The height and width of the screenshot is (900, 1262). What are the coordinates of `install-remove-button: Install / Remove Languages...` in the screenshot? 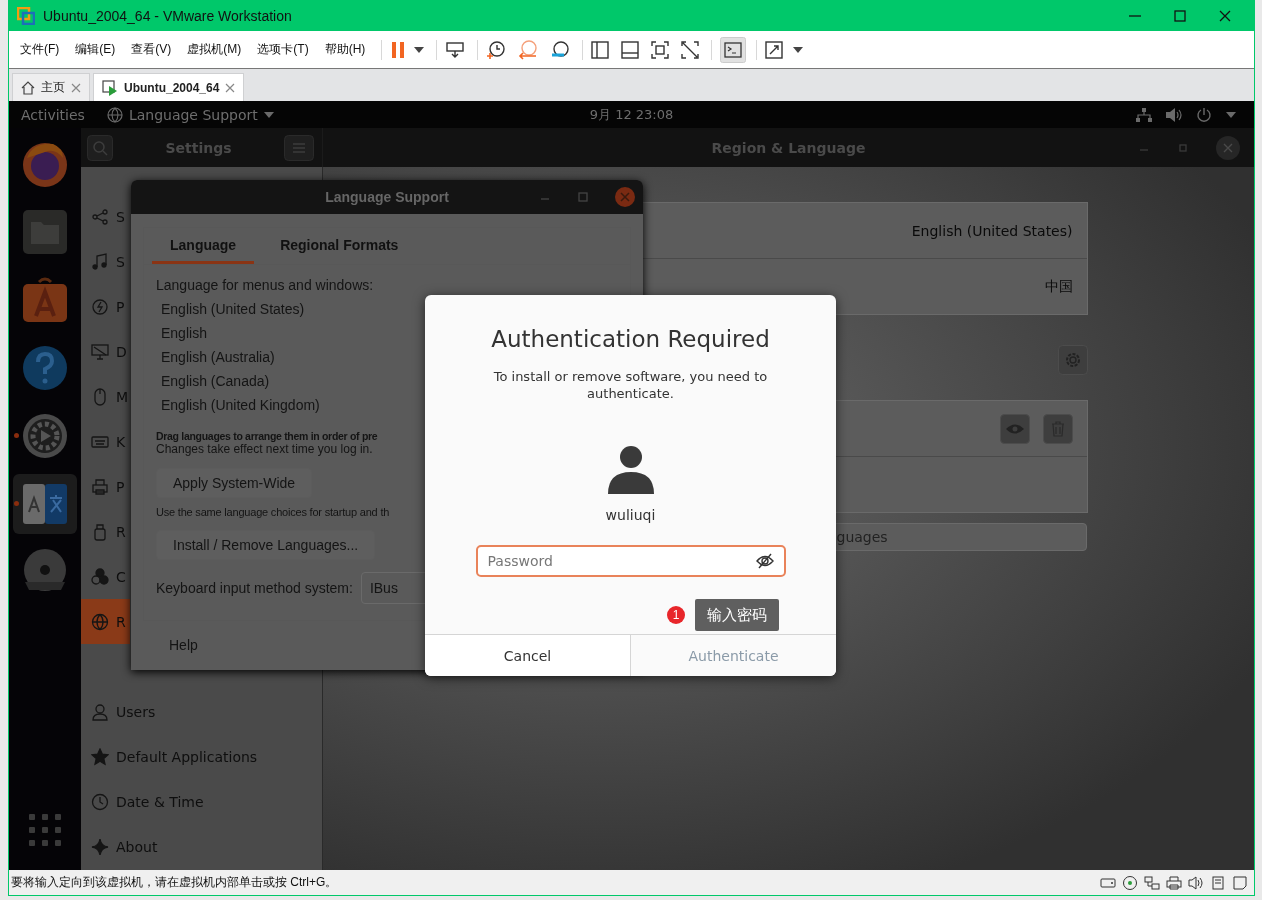 It's located at (266, 545).